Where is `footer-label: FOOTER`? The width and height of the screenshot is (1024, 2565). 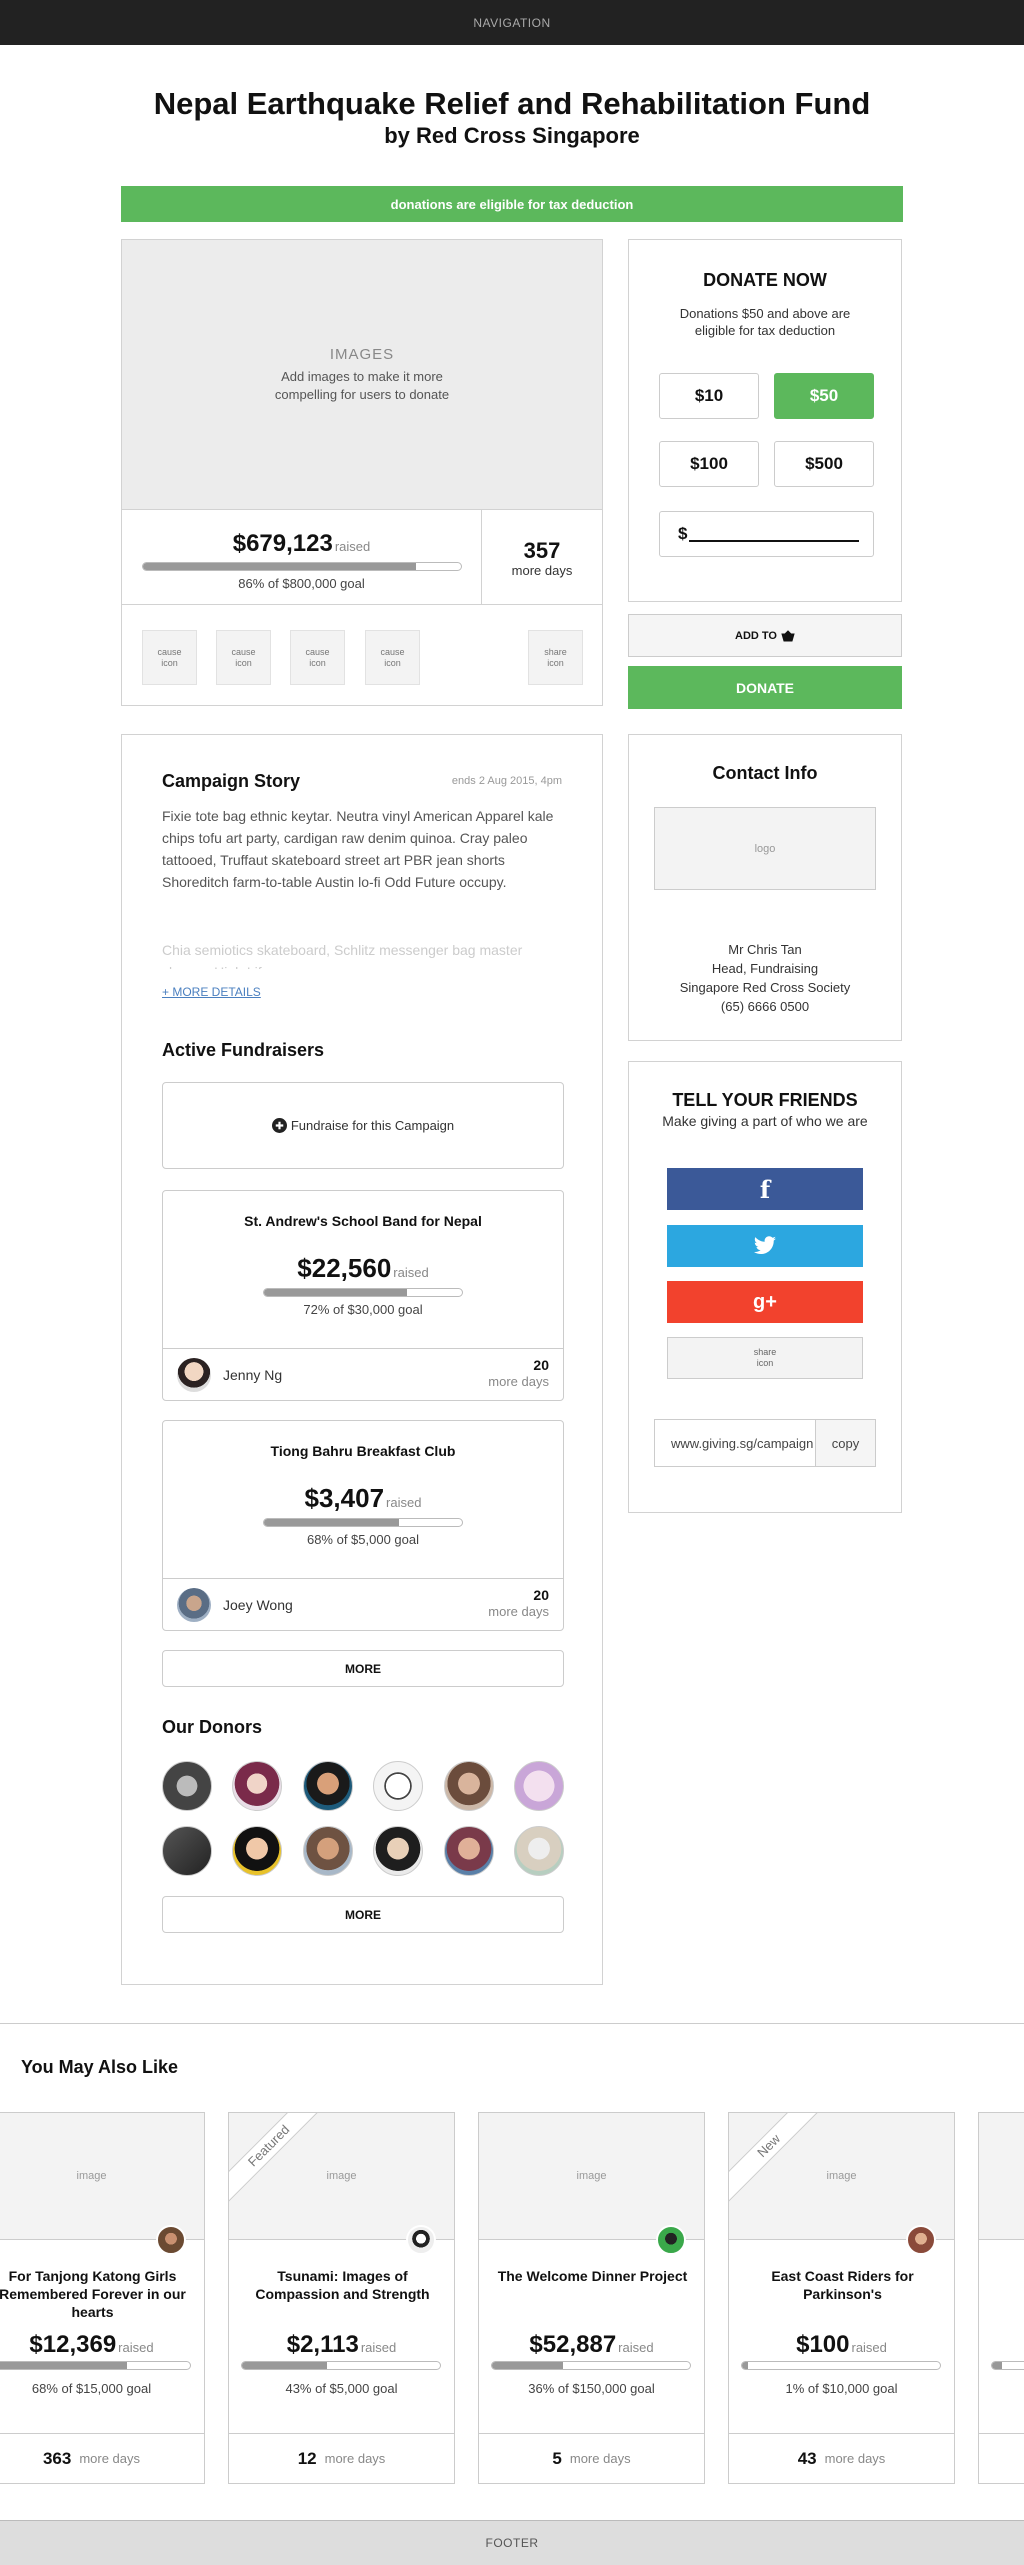 footer-label: FOOTER is located at coordinates (512, 2543).